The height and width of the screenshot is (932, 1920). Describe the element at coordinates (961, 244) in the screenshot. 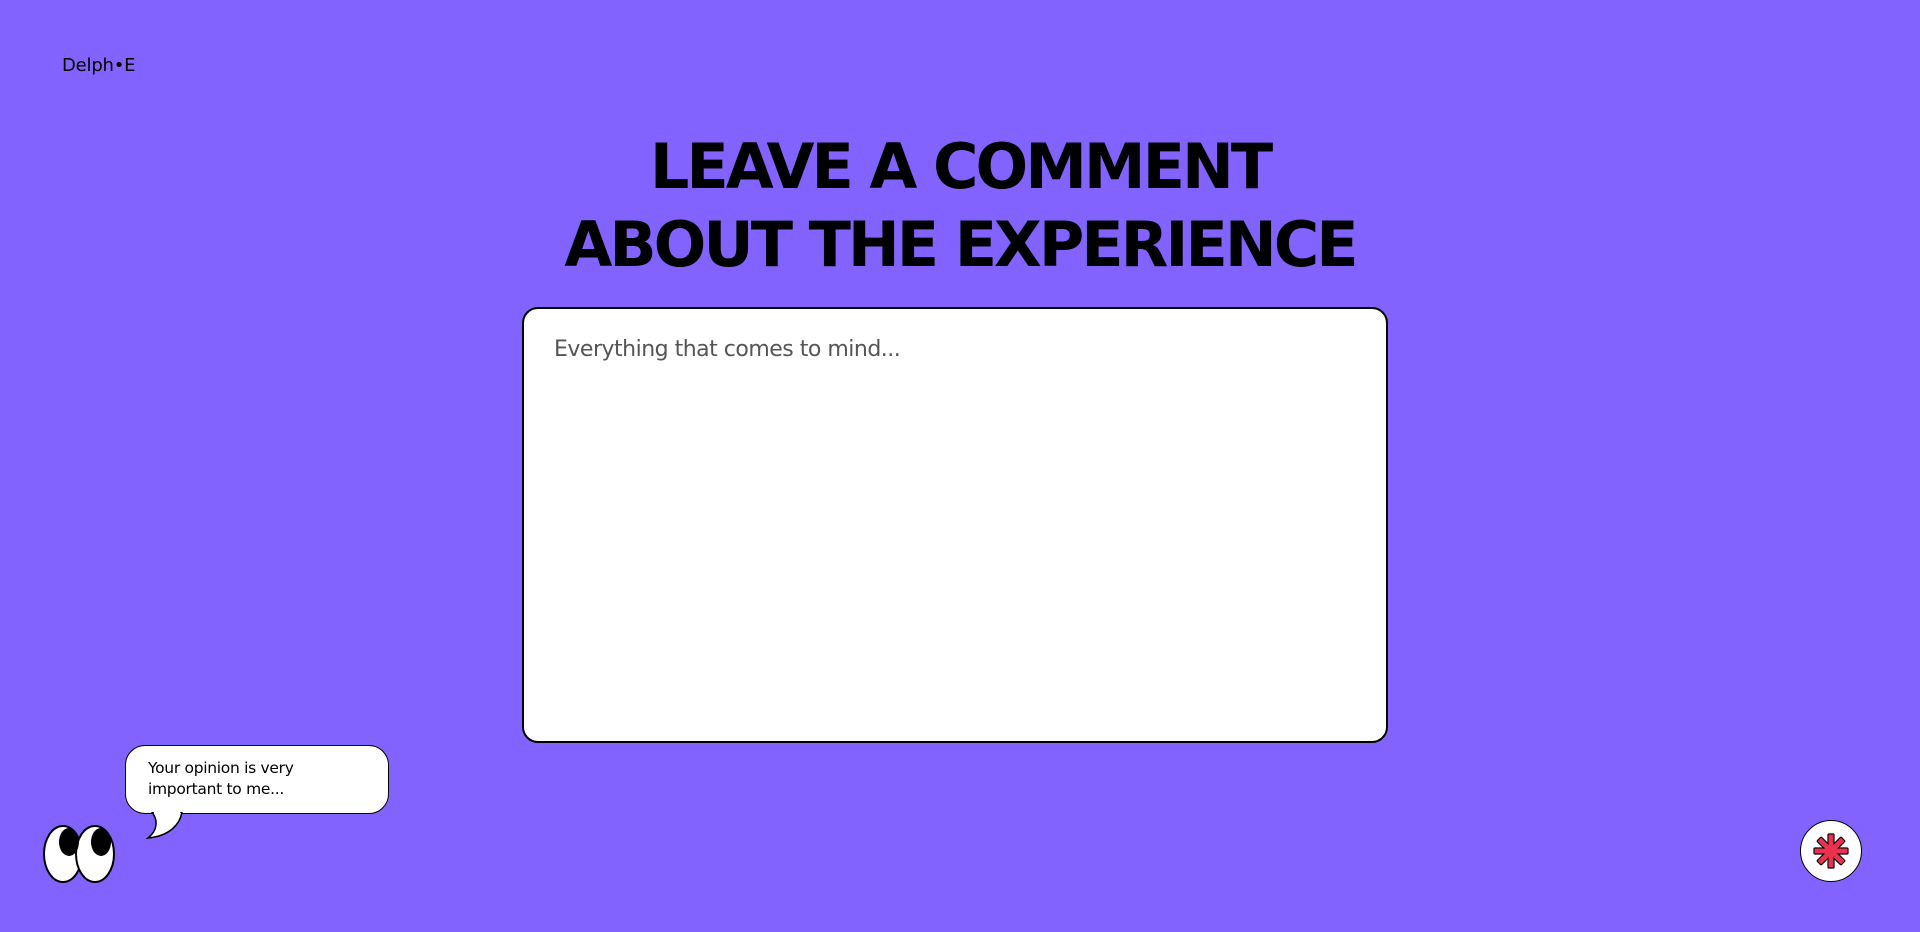

I see `page-title-line-2: ABOUT THE EXPERIENCE` at that location.